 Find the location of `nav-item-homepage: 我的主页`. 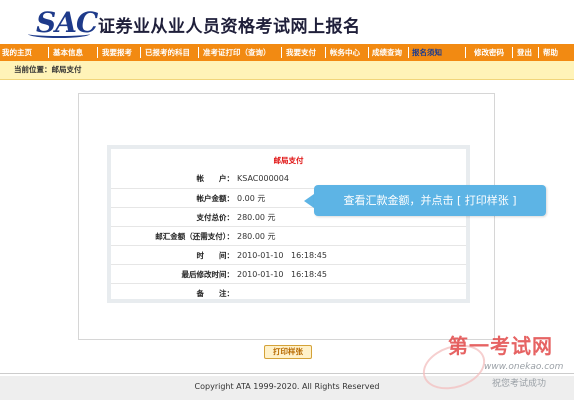

nav-item-homepage: 我的主页 is located at coordinates (17, 52).